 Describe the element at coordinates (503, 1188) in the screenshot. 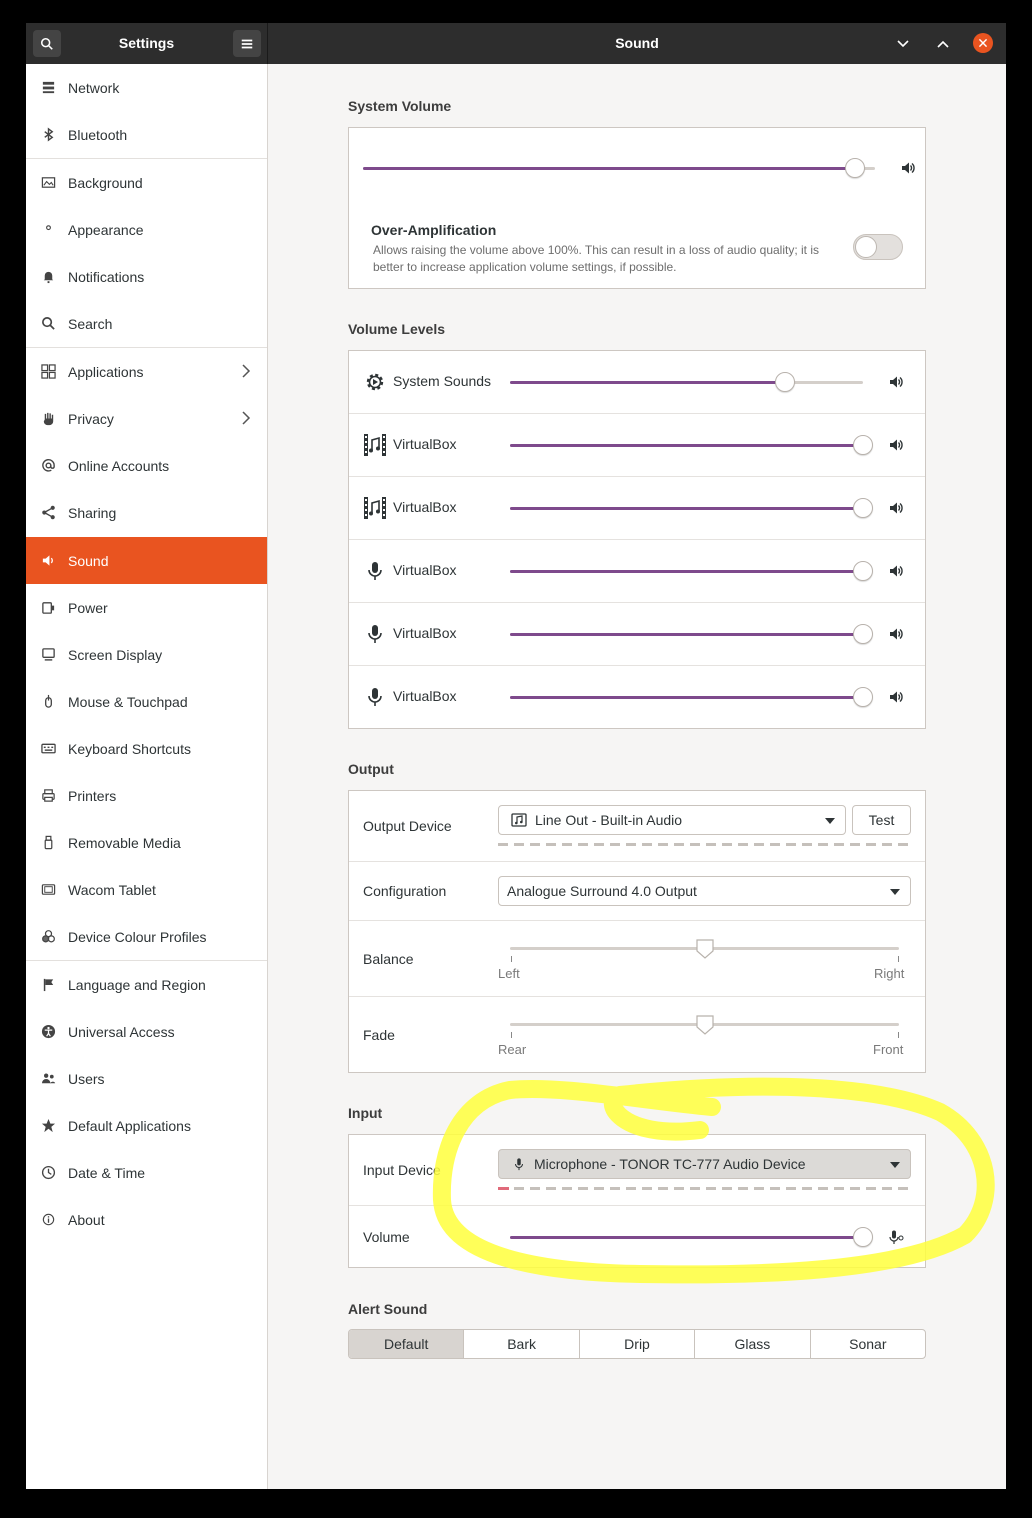

I see `input-level-peak` at that location.